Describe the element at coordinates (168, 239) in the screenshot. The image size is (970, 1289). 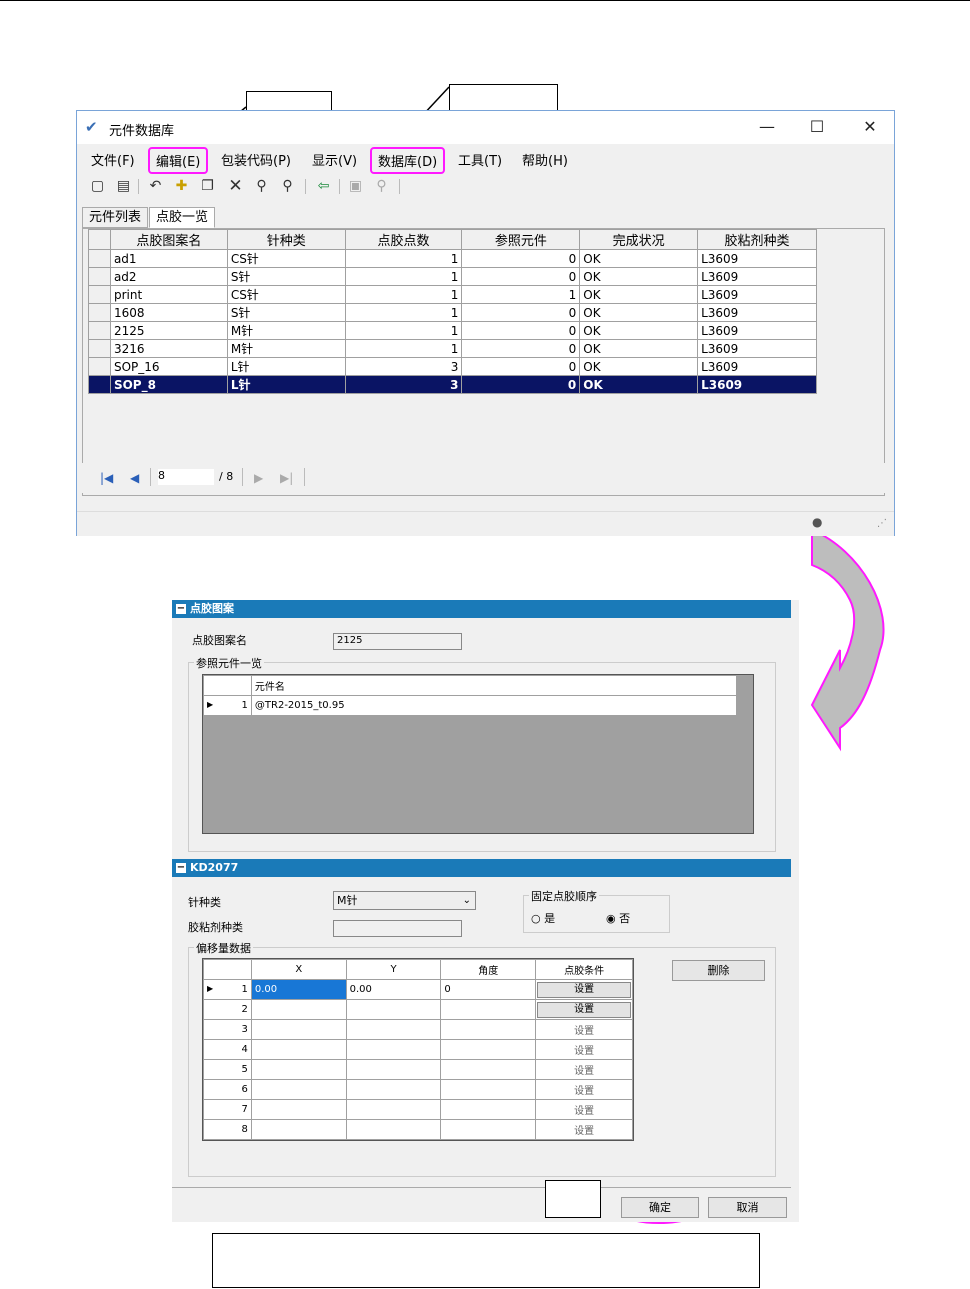
I see `column-header: 点胶图案名` at that location.